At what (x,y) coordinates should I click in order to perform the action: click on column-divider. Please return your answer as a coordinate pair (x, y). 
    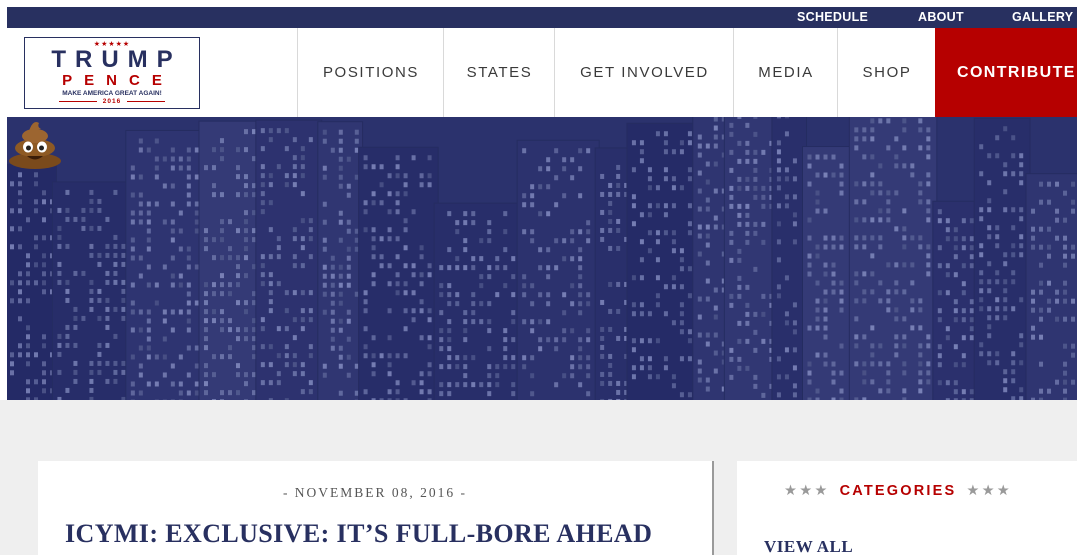
    Looking at the image, I should click on (713, 508).